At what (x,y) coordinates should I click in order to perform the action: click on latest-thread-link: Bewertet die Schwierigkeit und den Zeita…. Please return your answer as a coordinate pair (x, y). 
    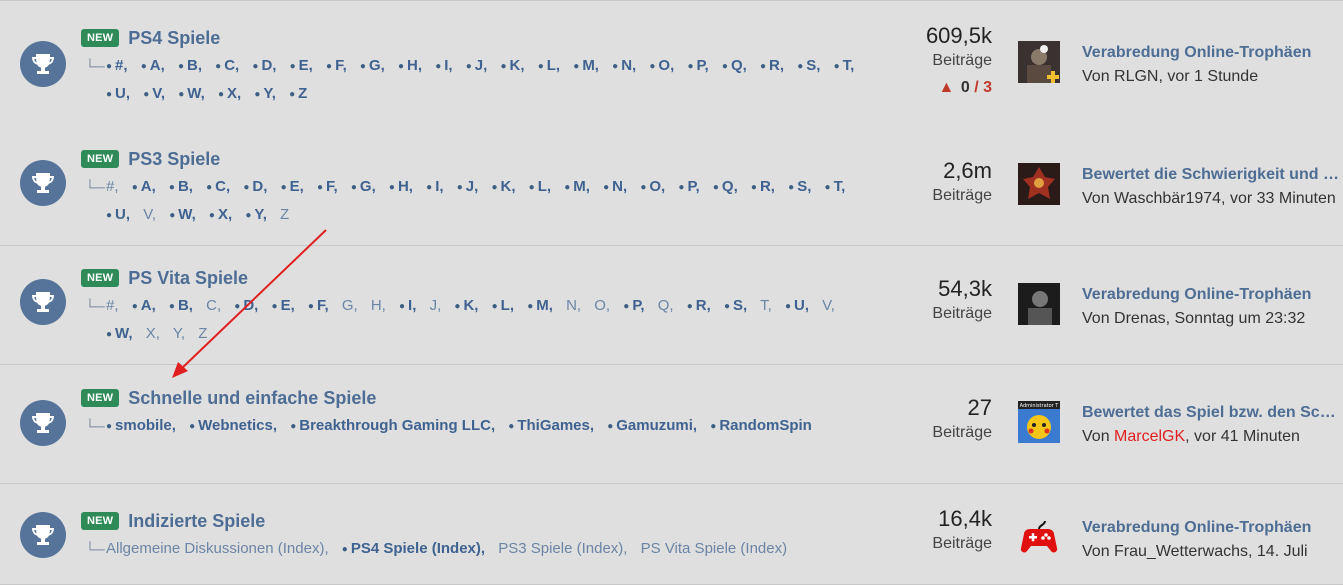
    Looking at the image, I should click on (1211, 175).